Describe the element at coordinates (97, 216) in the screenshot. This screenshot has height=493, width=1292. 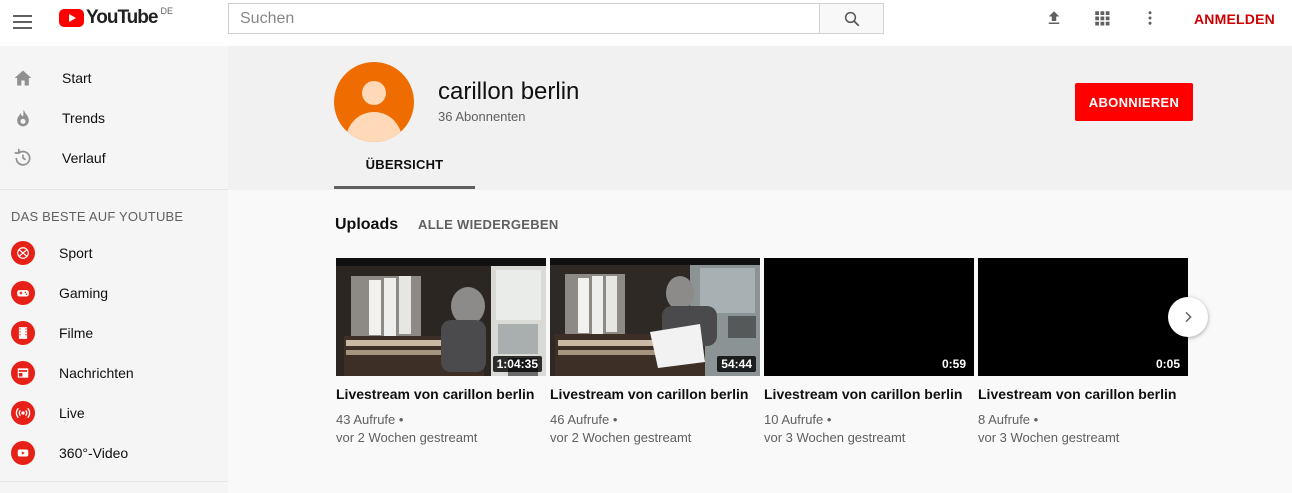
I see `sidebar-section-heading: DAS BESTE AUF YOUTUBE` at that location.